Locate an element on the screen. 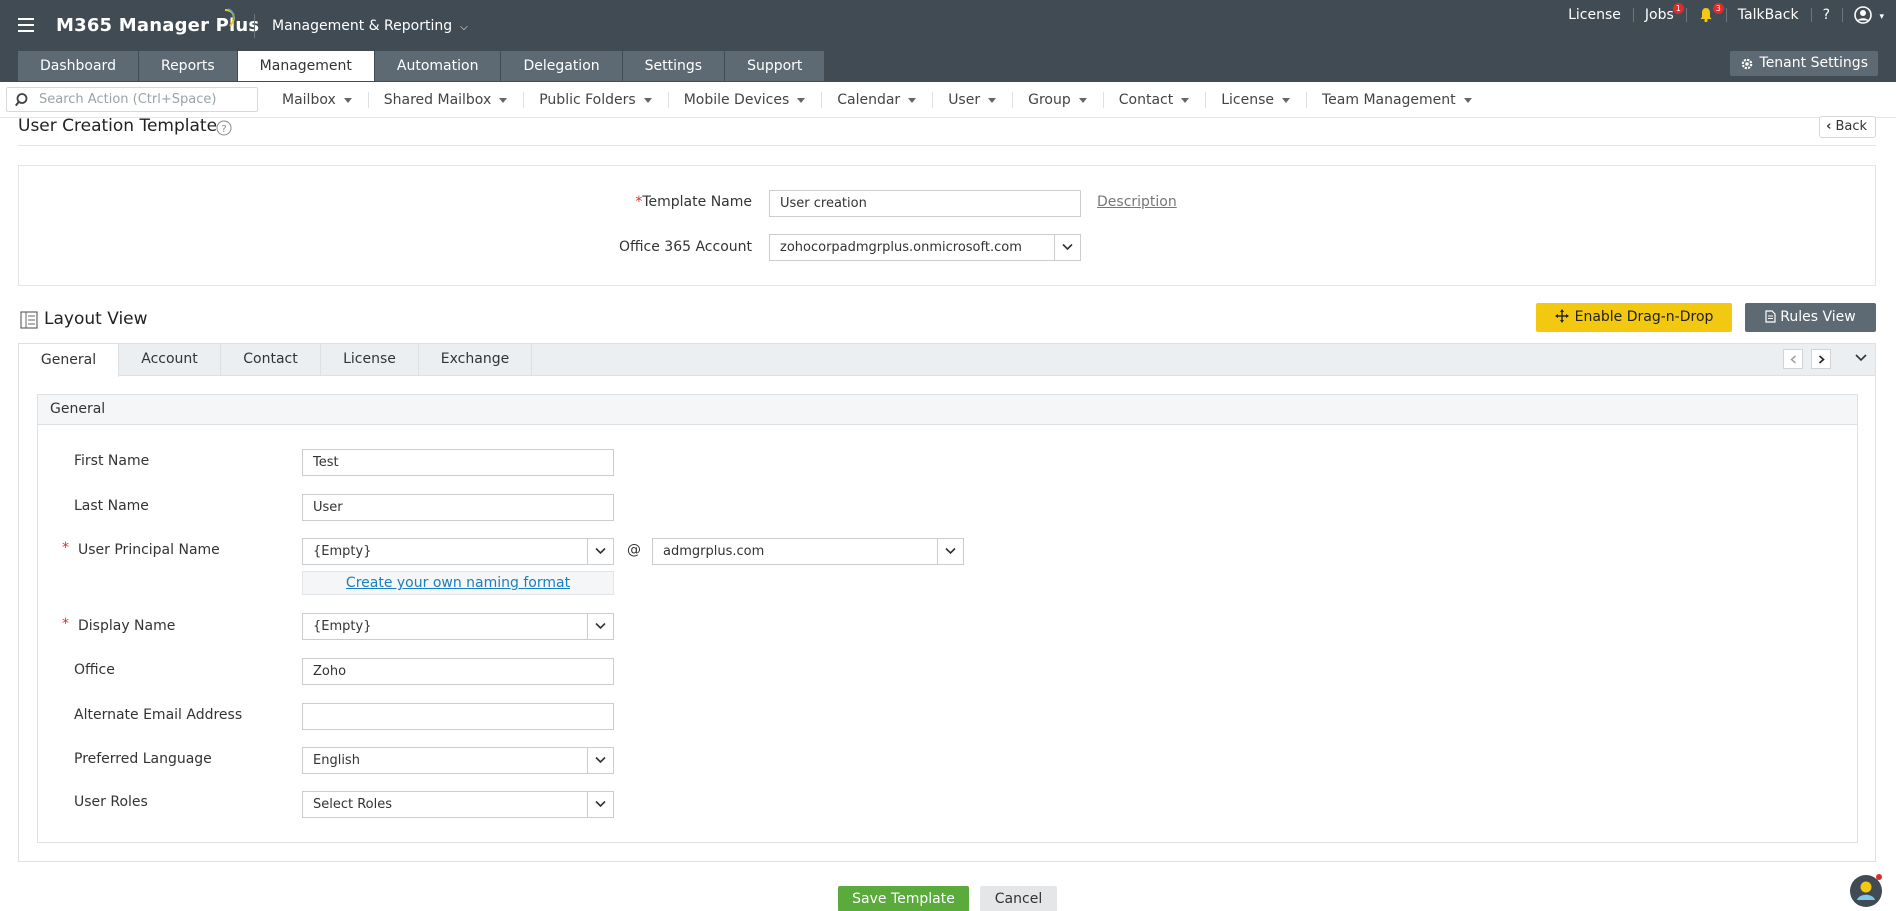  user-menu: ▾ is located at coordinates (1869, 15).